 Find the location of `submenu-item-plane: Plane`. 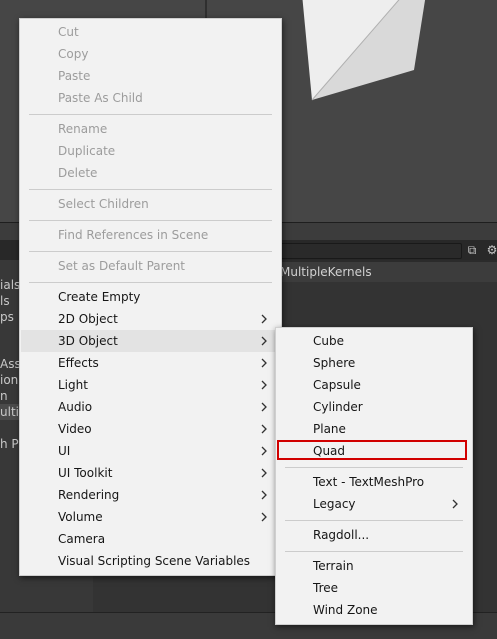

submenu-item-plane: Plane is located at coordinates (374, 429).